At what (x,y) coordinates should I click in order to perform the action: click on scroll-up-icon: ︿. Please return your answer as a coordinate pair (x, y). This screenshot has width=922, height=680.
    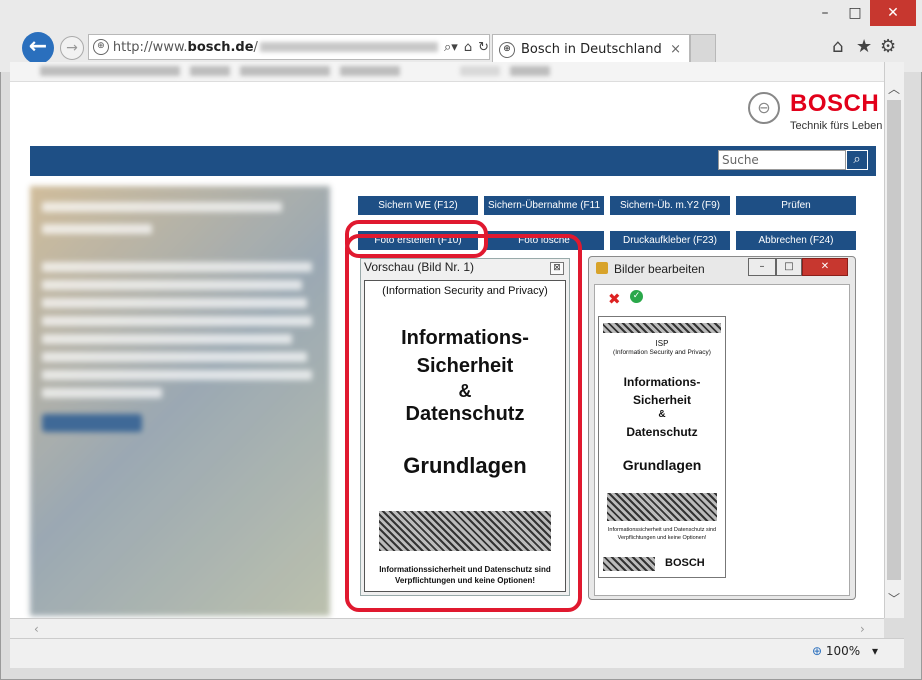
    Looking at the image, I should click on (894, 88).